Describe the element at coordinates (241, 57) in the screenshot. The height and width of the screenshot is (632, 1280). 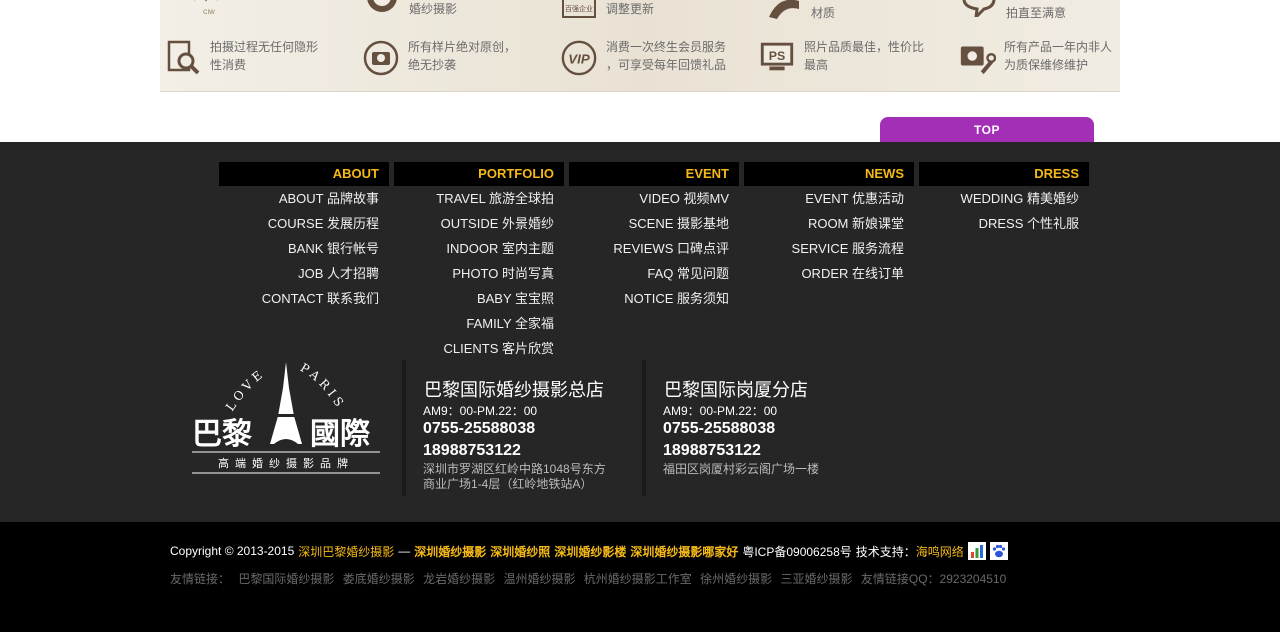
I see `feature-no-hidden-fee: 拍摄过程无任何隐形 性消费` at that location.